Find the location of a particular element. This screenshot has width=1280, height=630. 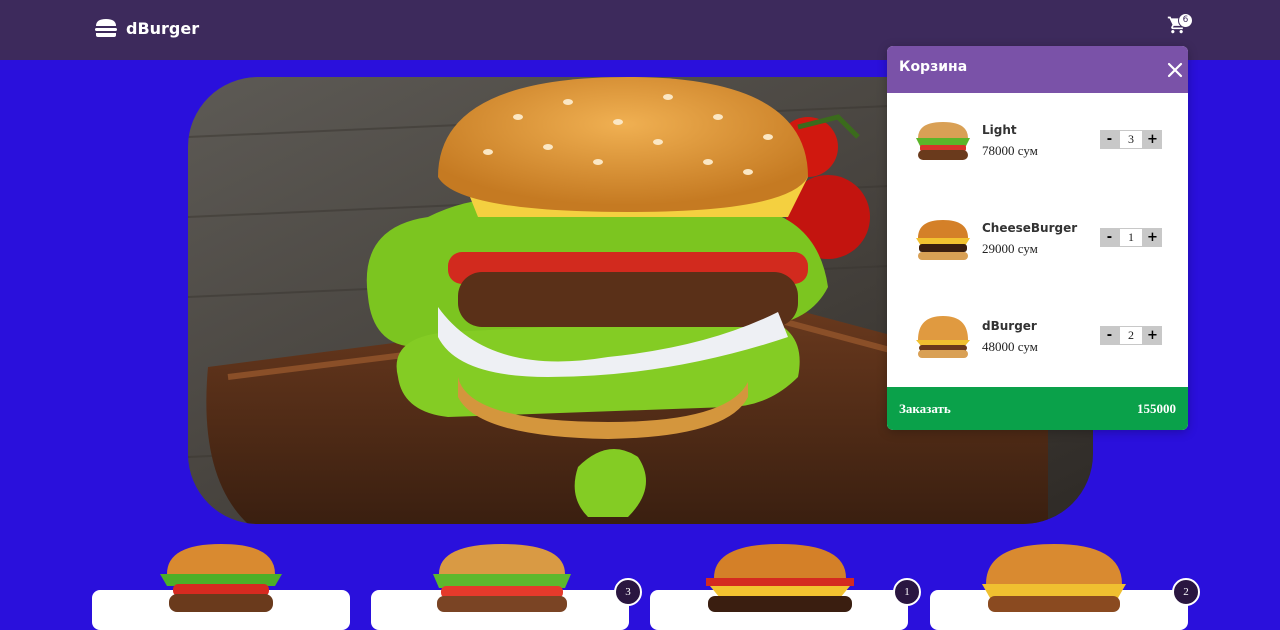

cart-title: Корзина is located at coordinates (933, 67).